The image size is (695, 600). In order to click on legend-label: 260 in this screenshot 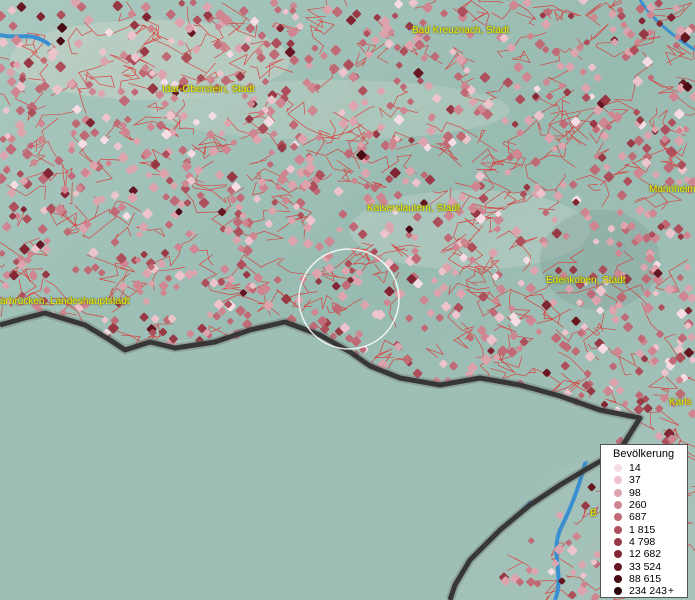, I will do `click(638, 505)`.